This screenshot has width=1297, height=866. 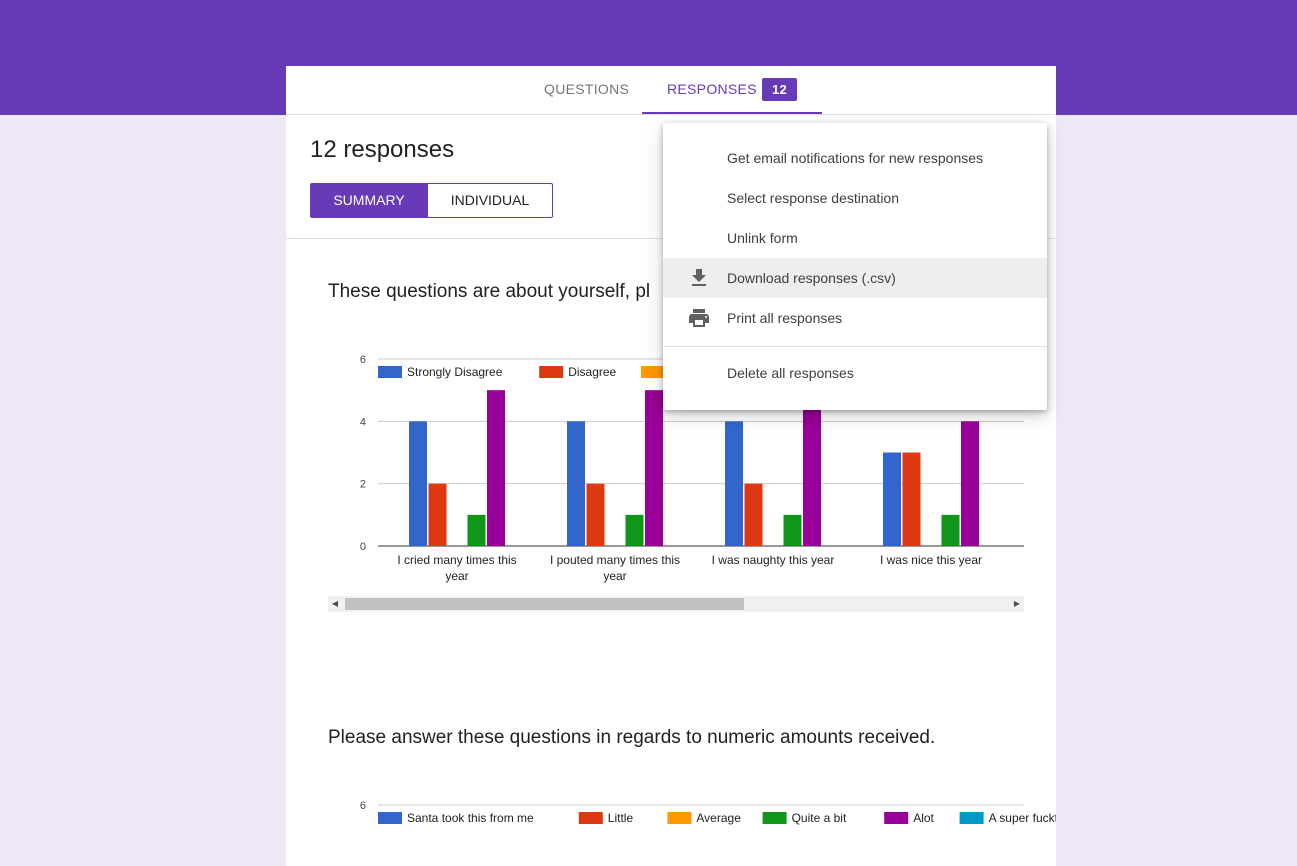 What do you see at coordinates (790, 373) in the screenshot?
I see `menu-item-label: Delete all responses` at bounding box center [790, 373].